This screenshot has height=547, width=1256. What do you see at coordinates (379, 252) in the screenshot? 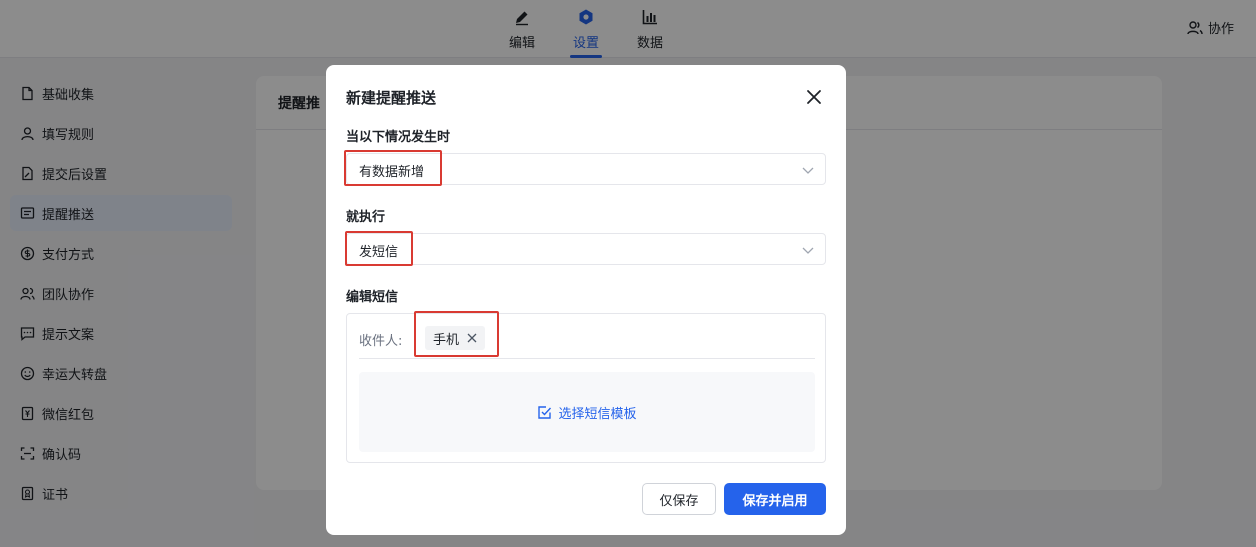
I see `action-select-value: 发短信` at bounding box center [379, 252].